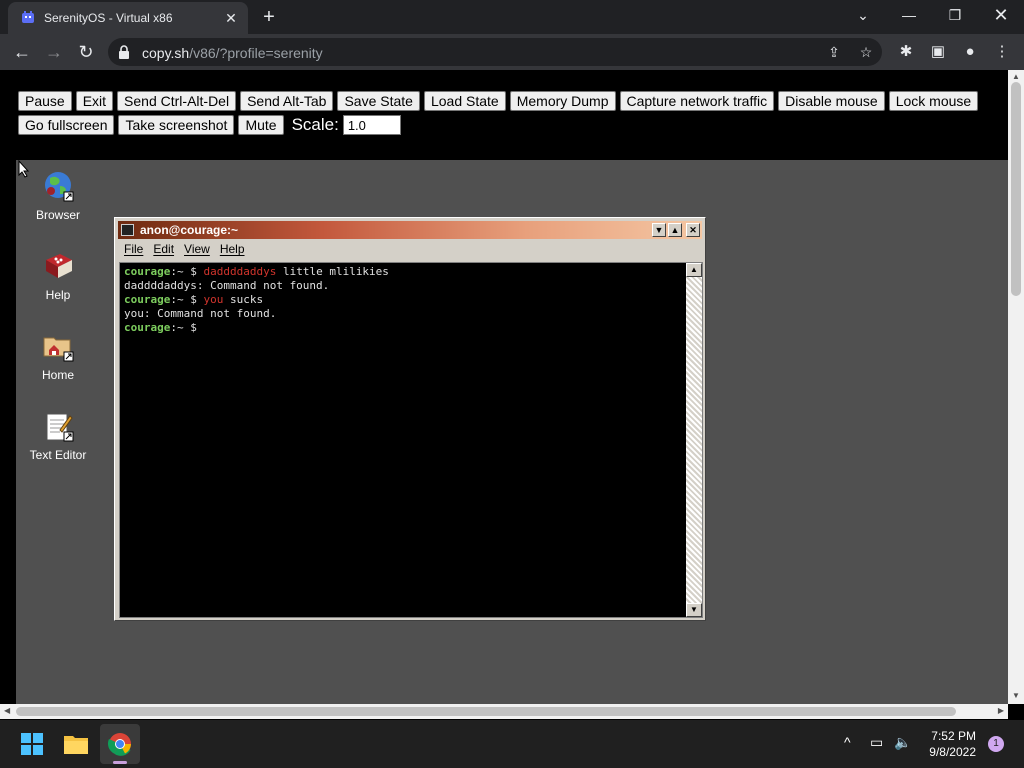 This screenshot has width=1024, height=768. I want to click on vertical-scroll-thumb, so click(1016, 189).